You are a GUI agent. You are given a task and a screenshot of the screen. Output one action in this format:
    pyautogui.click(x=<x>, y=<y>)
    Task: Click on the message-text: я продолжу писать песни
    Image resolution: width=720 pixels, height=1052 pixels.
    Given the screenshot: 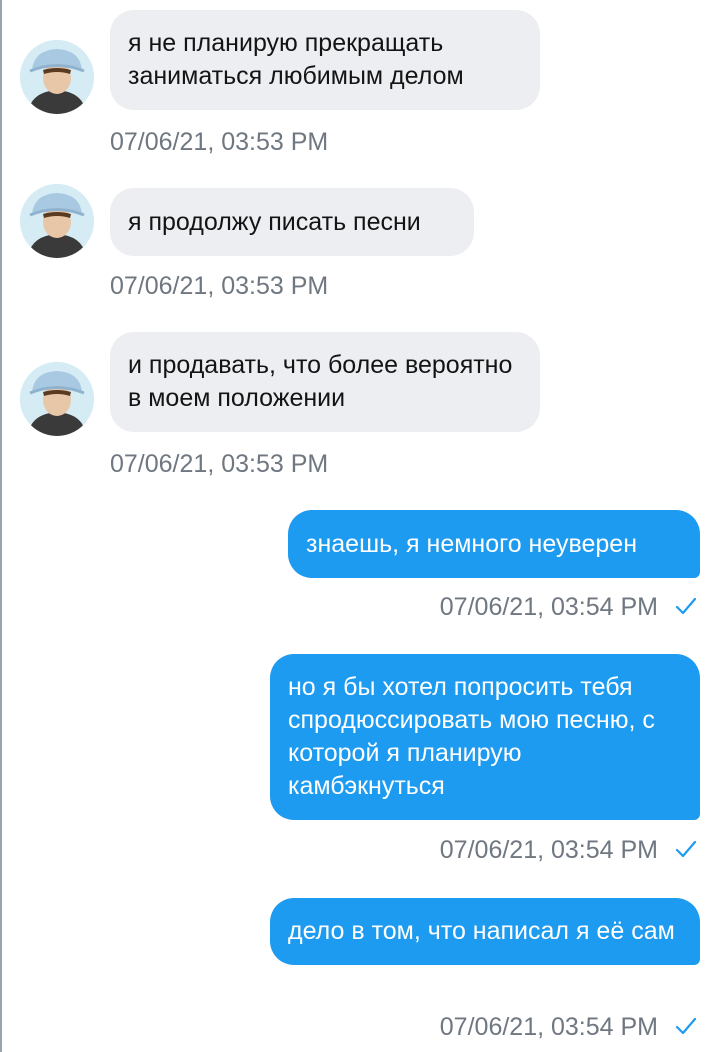 What is the action you would take?
    pyautogui.click(x=274, y=222)
    